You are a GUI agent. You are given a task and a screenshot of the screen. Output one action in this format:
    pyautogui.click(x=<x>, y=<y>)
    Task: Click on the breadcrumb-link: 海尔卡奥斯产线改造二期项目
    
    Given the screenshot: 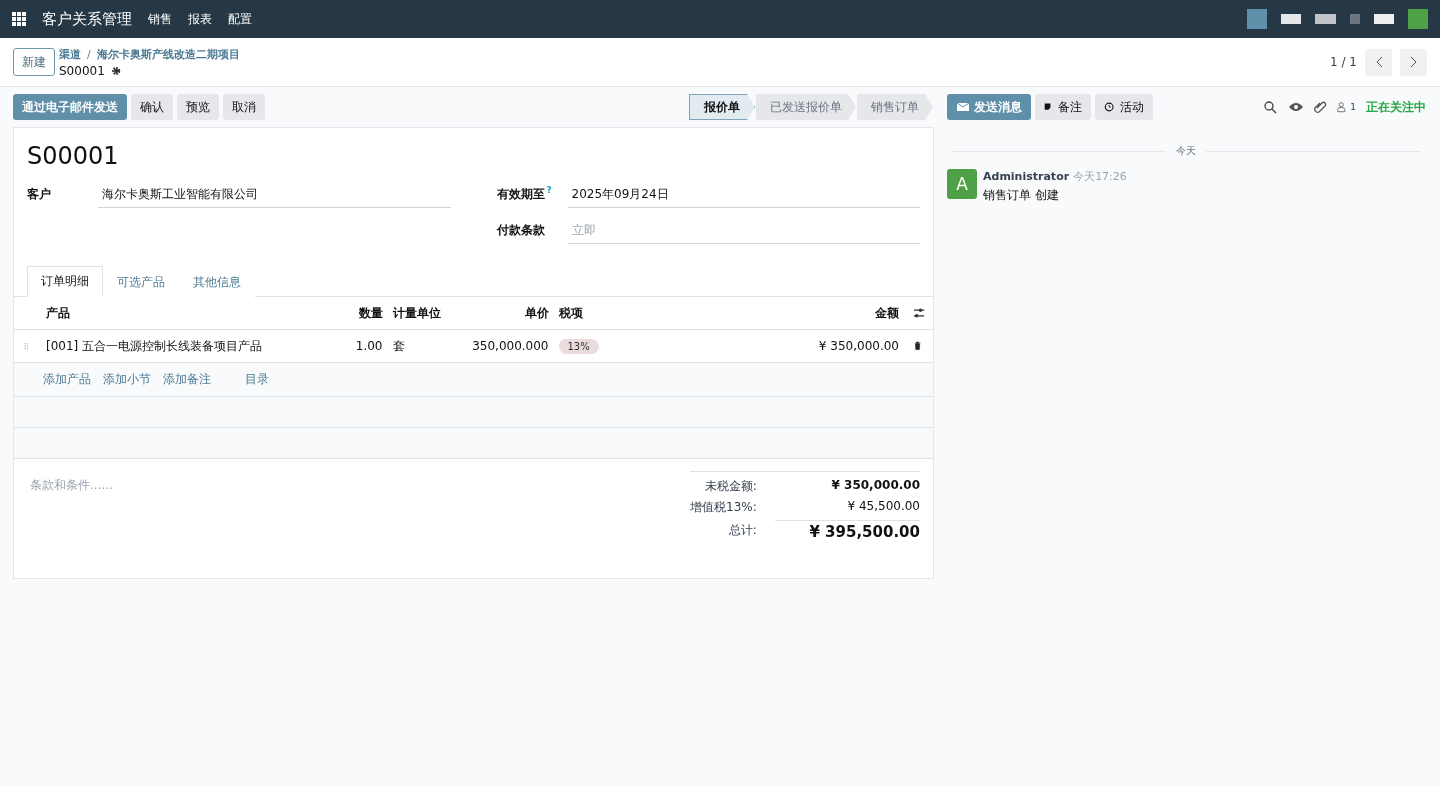 What is the action you would take?
    pyautogui.click(x=168, y=54)
    